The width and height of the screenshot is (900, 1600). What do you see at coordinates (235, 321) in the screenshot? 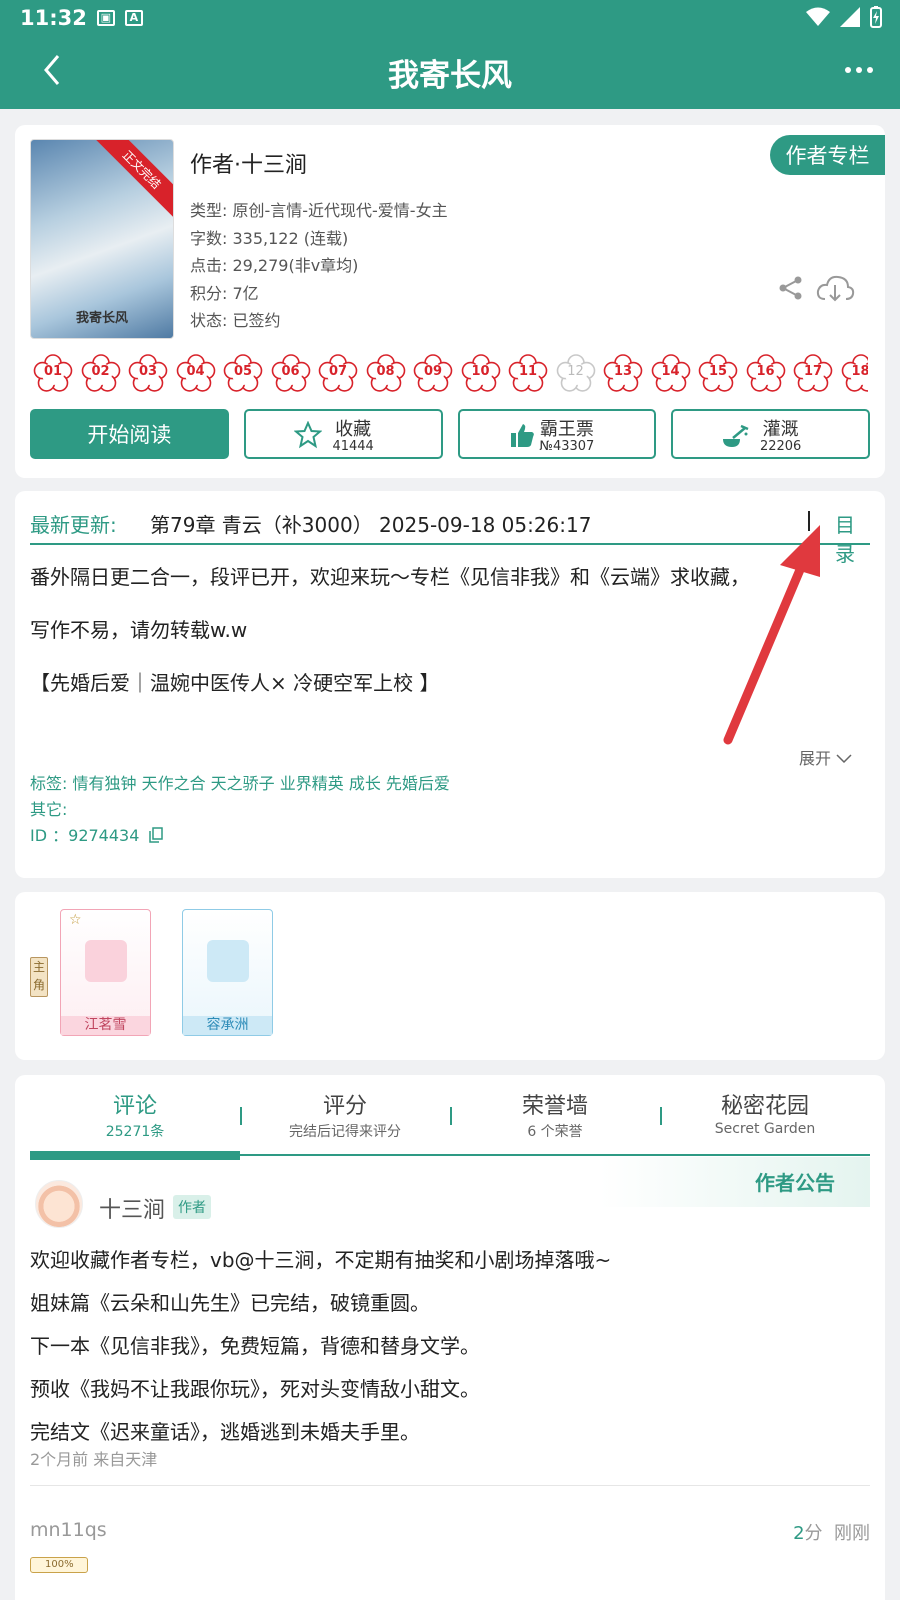
I see `meta-status: 状态: 已签约` at bounding box center [235, 321].